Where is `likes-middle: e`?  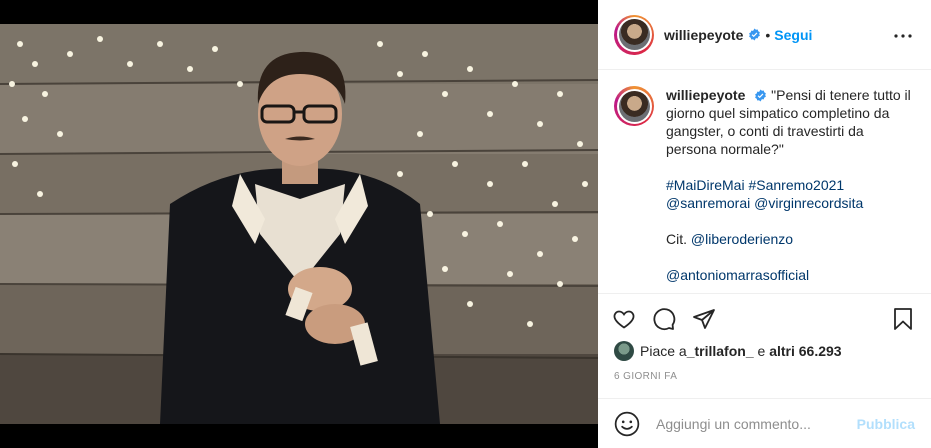 likes-middle: e is located at coordinates (761, 351).